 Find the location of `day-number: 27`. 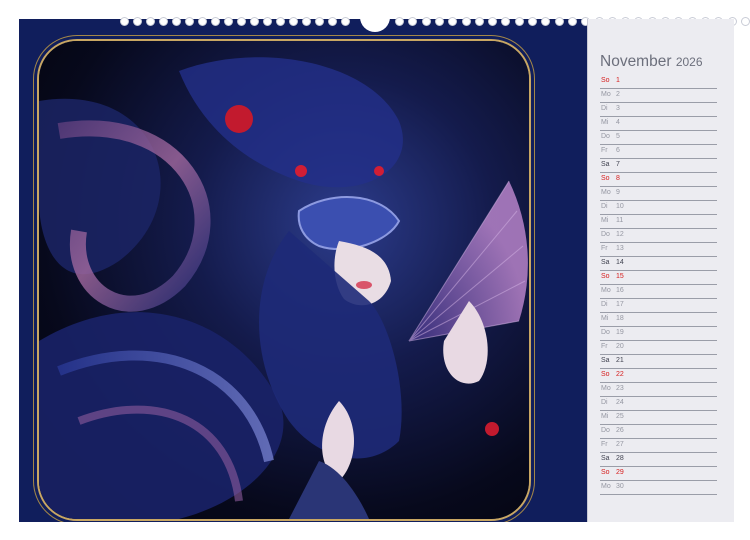

day-number: 27 is located at coordinates (620, 444).